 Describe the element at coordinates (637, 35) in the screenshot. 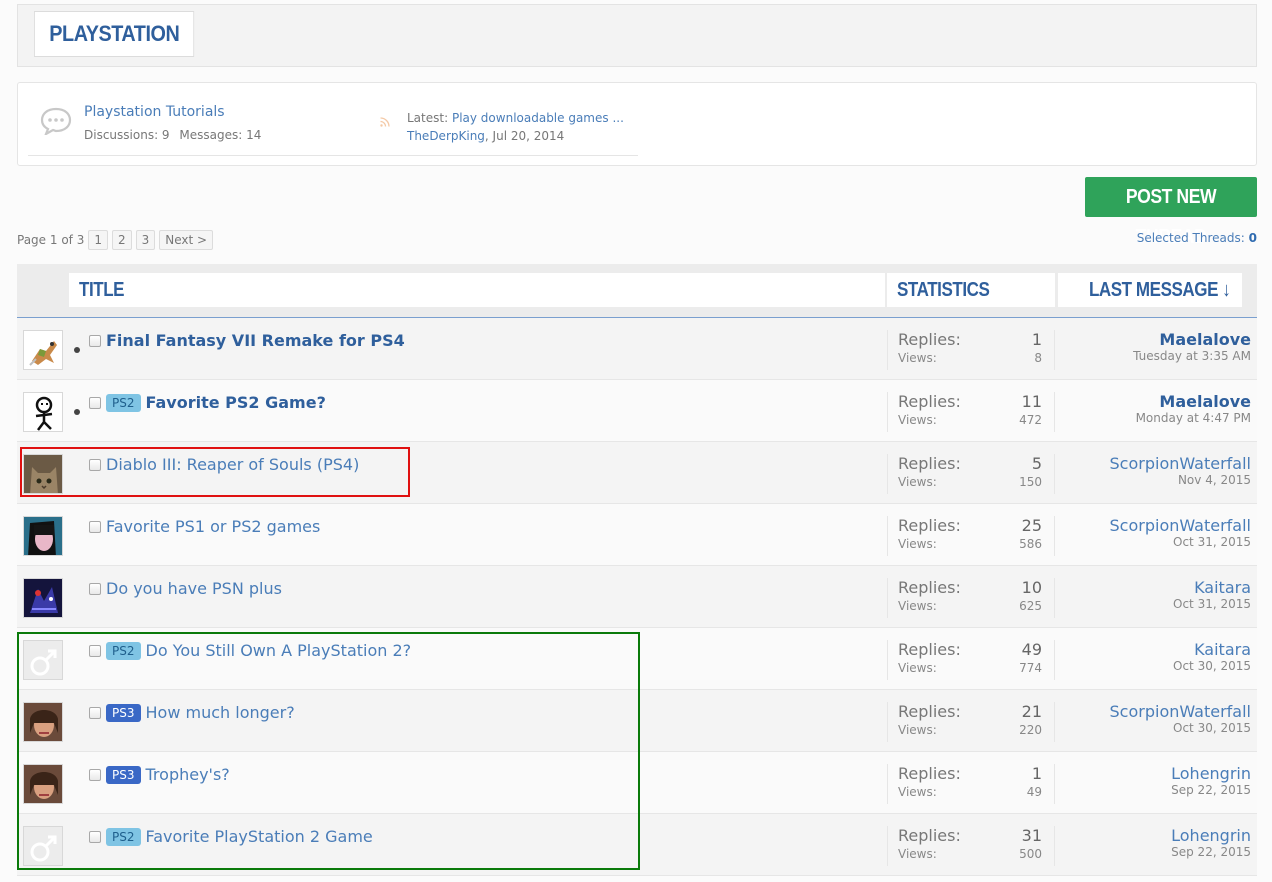

I see `title-bar: PLAYSTATION` at that location.